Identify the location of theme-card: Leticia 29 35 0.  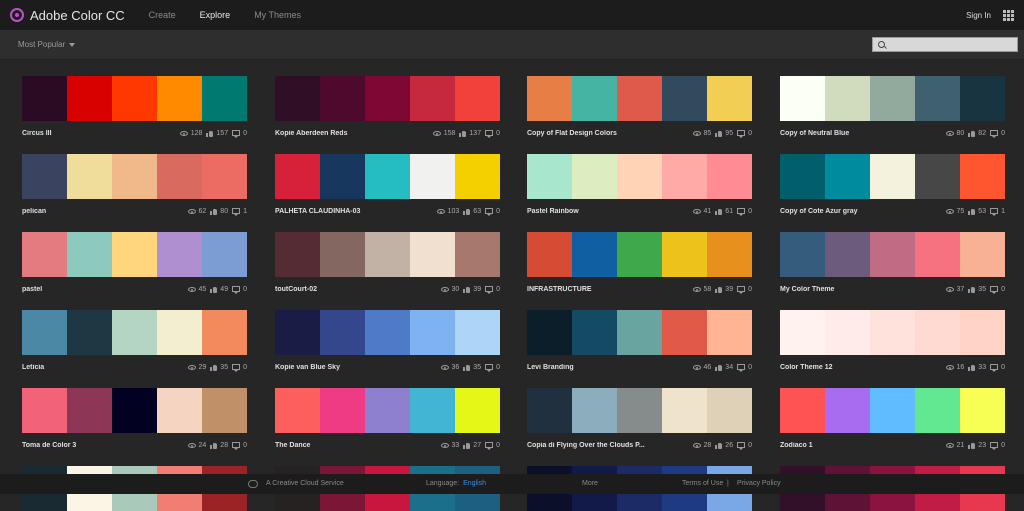
(134, 342).